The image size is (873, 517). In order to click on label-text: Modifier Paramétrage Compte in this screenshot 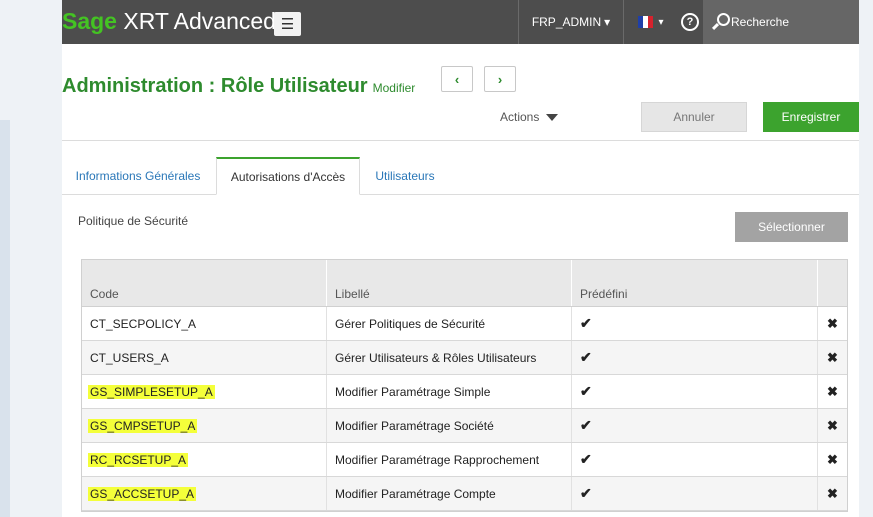, I will do `click(415, 493)`.